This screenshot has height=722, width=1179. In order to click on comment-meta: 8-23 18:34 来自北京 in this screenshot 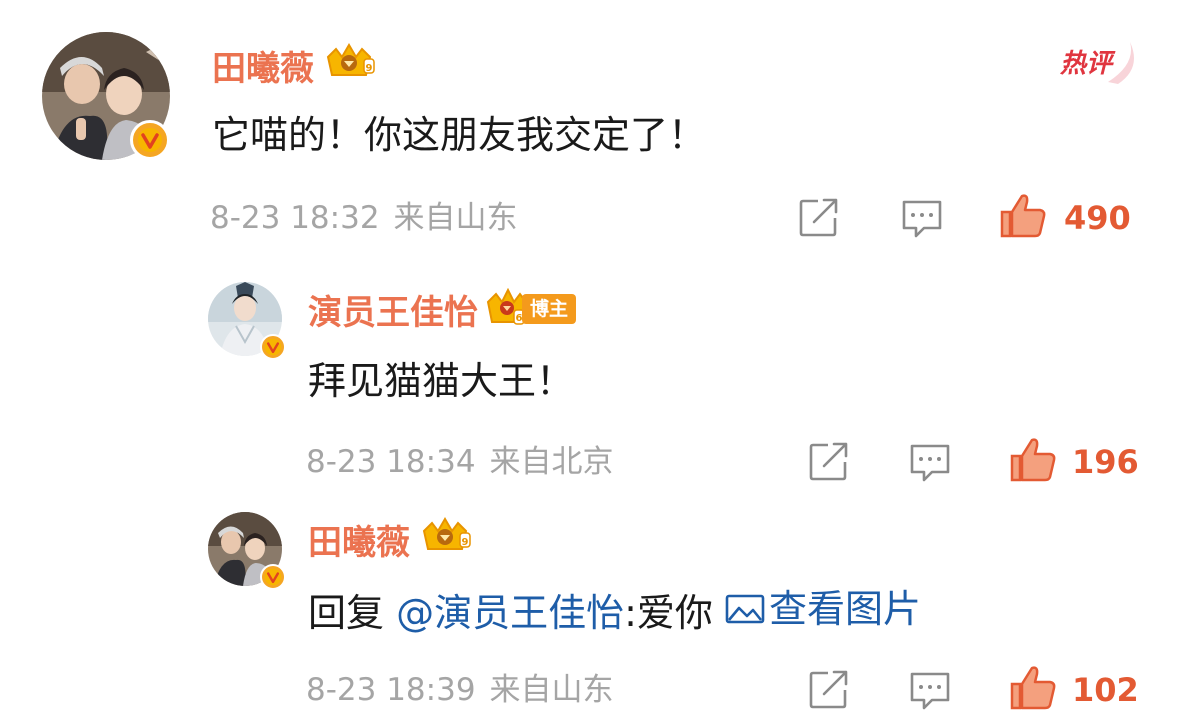, I will do `click(460, 462)`.